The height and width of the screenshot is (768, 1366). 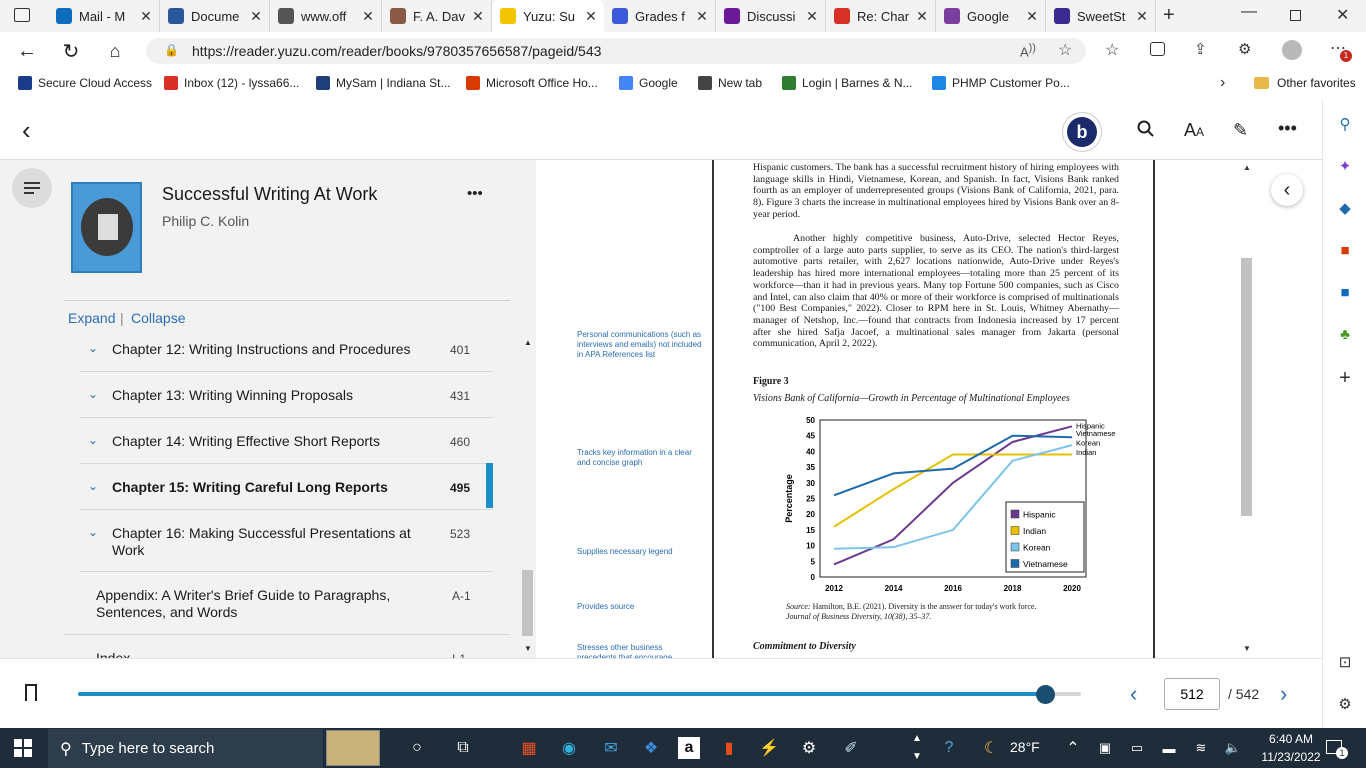 I want to click on browser-tab: Google ✕, so click(x=991, y=16).